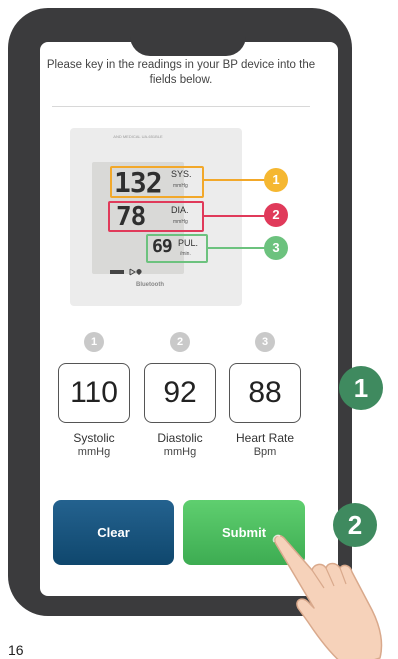  What do you see at coordinates (131, 217) in the screenshot?
I see `lcd-diastolic-value: 78` at bounding box center [131, 217].